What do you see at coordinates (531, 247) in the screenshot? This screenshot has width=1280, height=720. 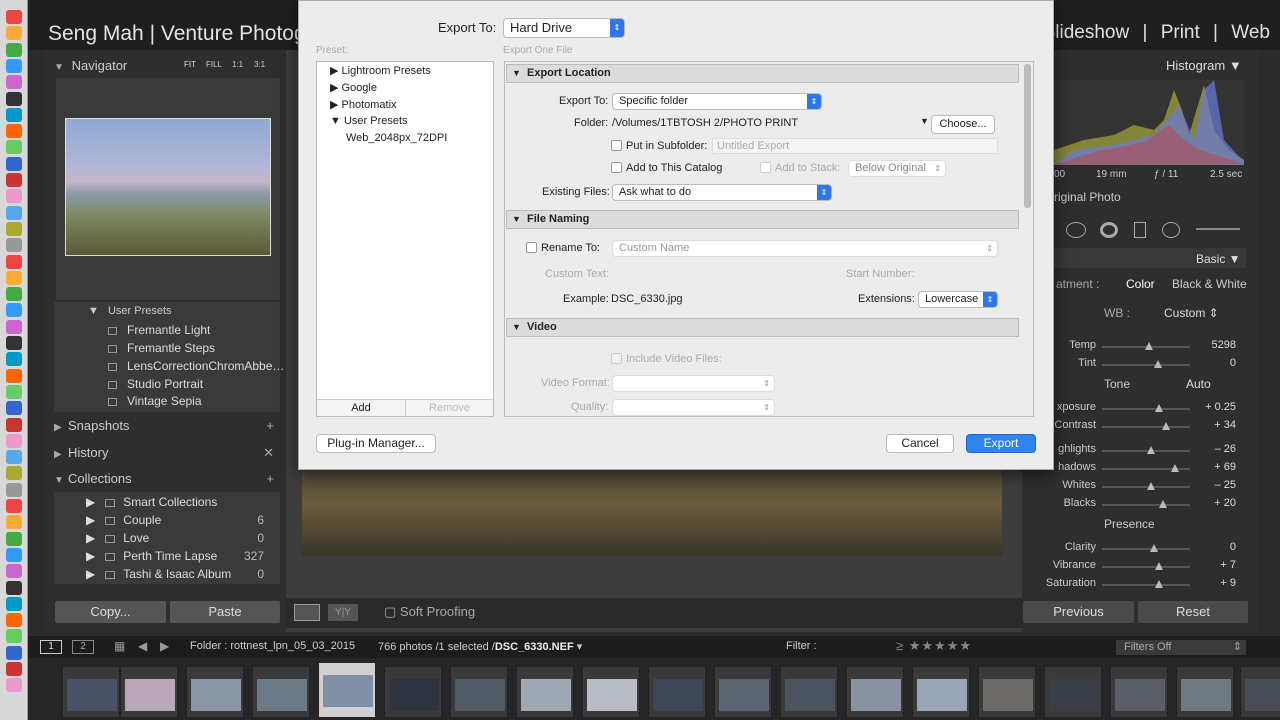 I see `rename-checkbox` at bounding box center [531, 247].